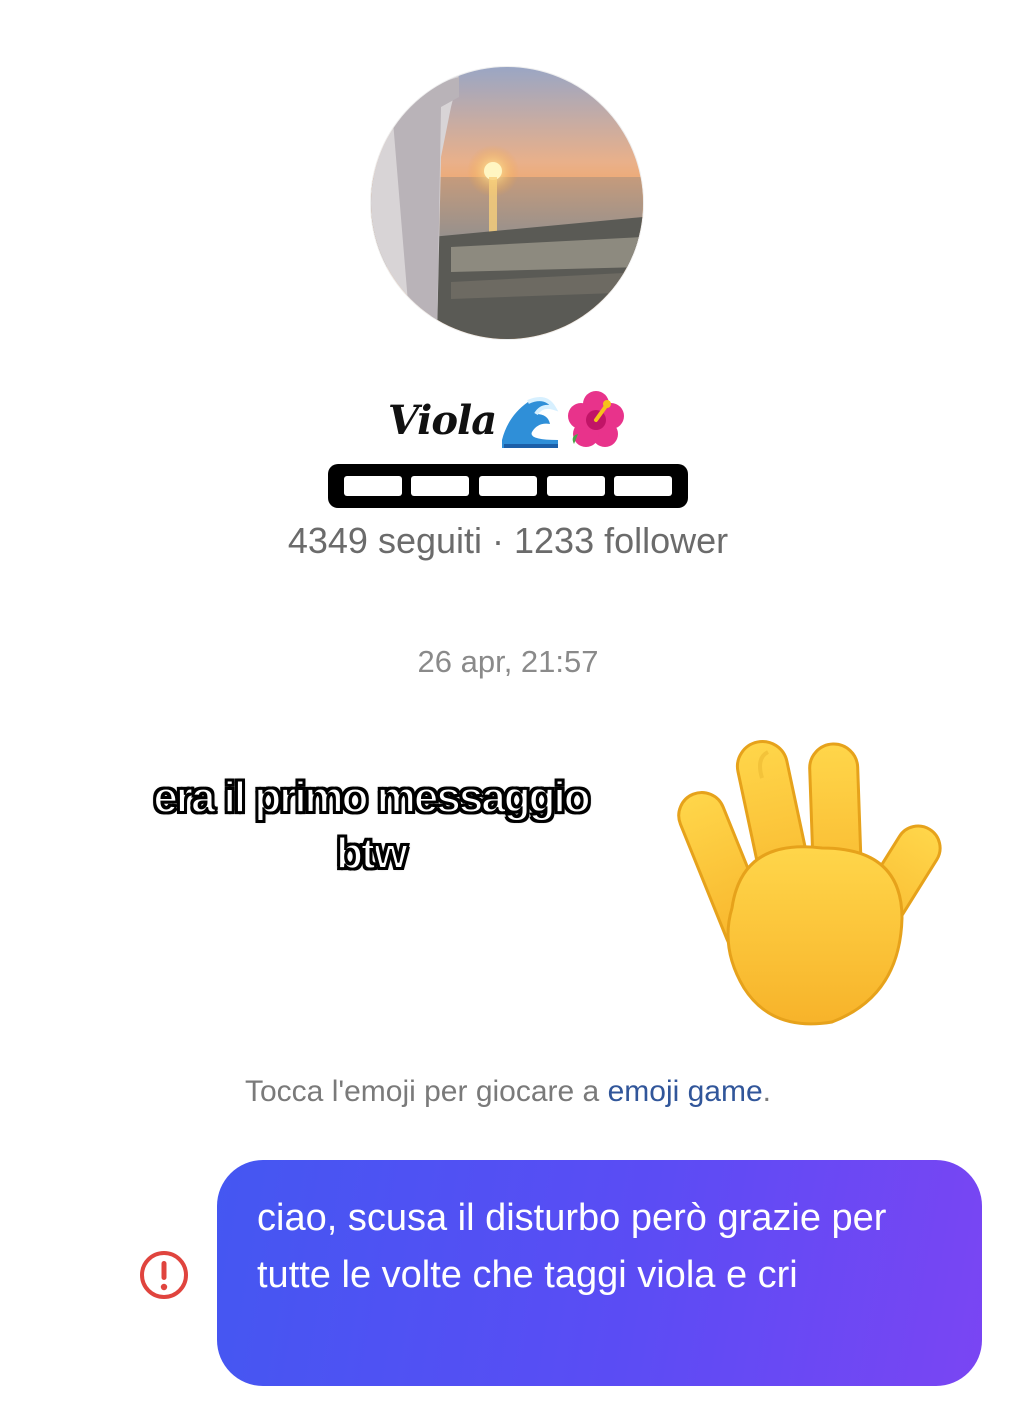  Describe the element at coordinates (822, 880) in the screenshot. I see `waving-hand-emoji-icon` at that location.